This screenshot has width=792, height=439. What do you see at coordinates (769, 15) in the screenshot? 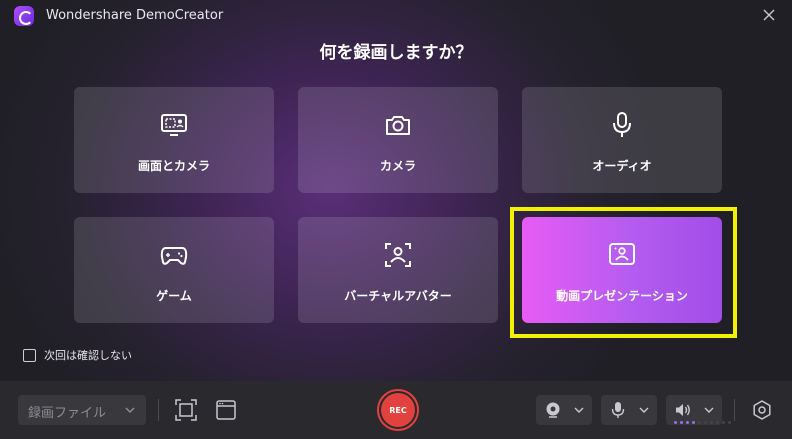
I see `close-icon` at bounding box center [769, 15].